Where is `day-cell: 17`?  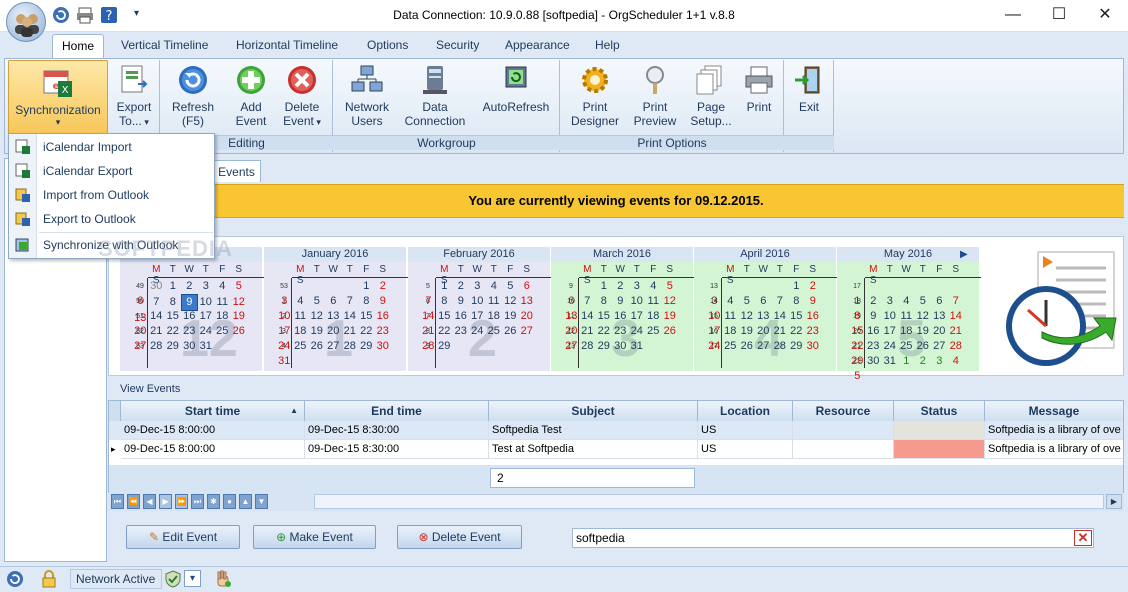 day-cell: 17 is located at coordinates (890, 331).